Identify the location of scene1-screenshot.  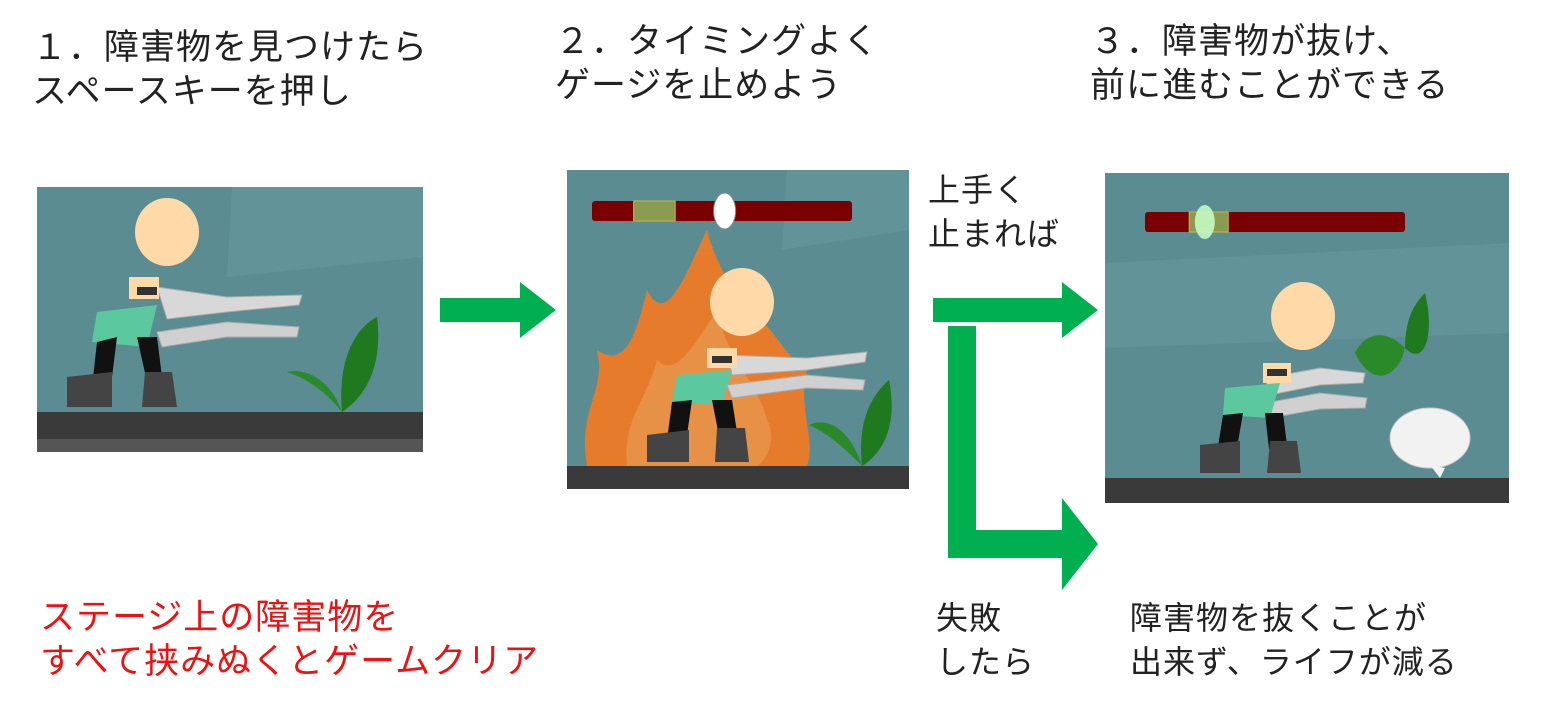
(230, 319).